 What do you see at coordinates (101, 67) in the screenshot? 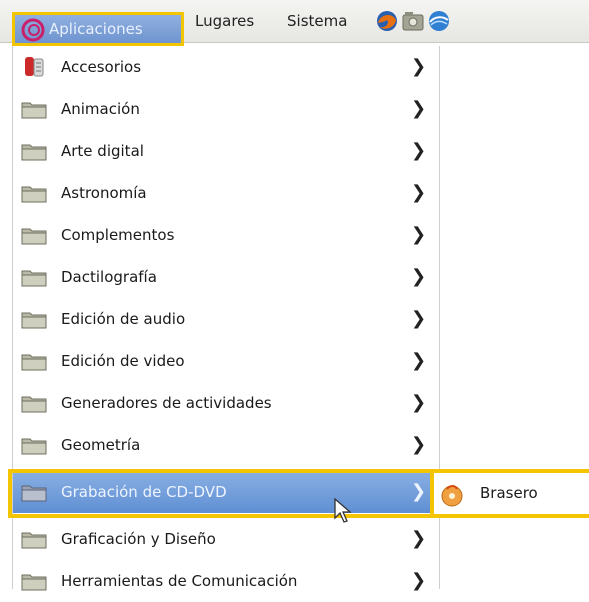
I see `menu-item-label: Accesorios` at bounding box center [101, 67].